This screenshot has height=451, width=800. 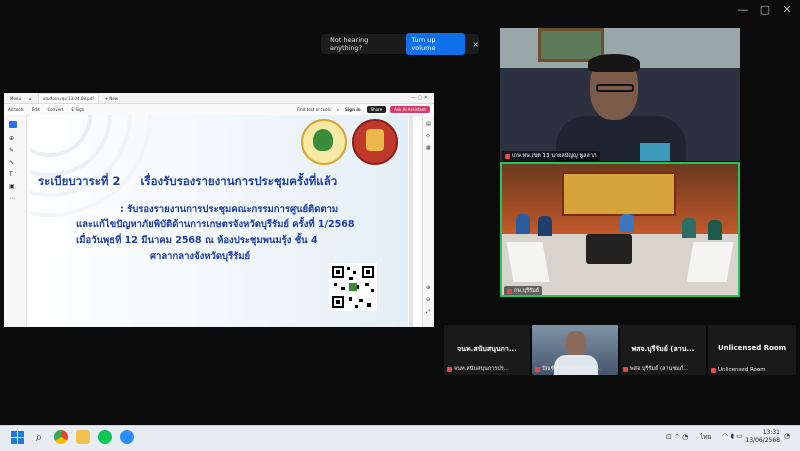 What do you see at coordinates (509, 291) in the screenshot?
I see `mic-icon` at bounding box center [509, 291].